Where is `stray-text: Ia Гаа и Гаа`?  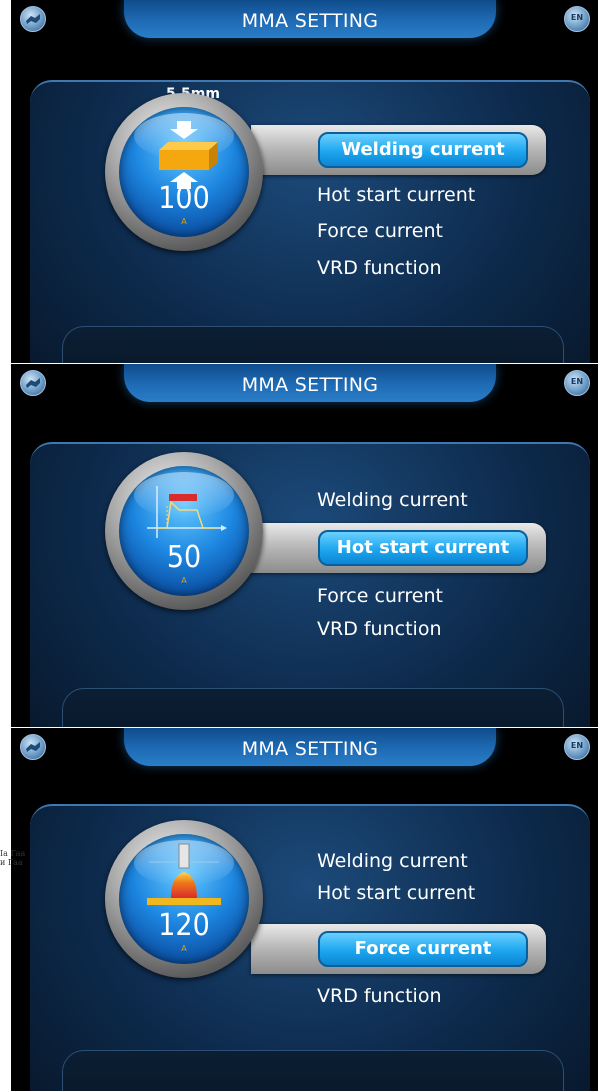 stray-text: Ia Гаа и Гаа is located at coordinates (13, 858).